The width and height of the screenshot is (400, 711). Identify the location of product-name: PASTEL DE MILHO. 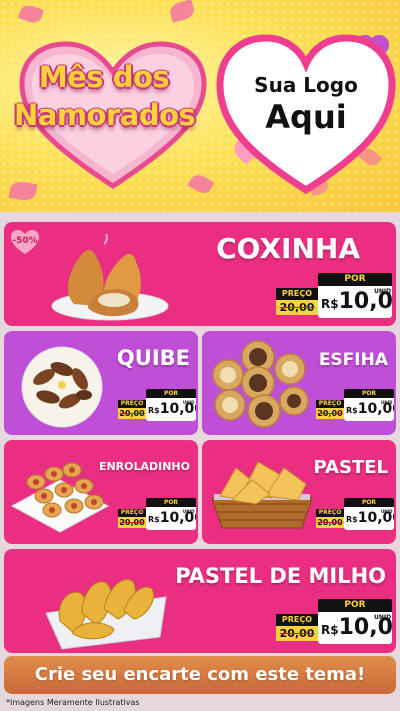
(280, 576).